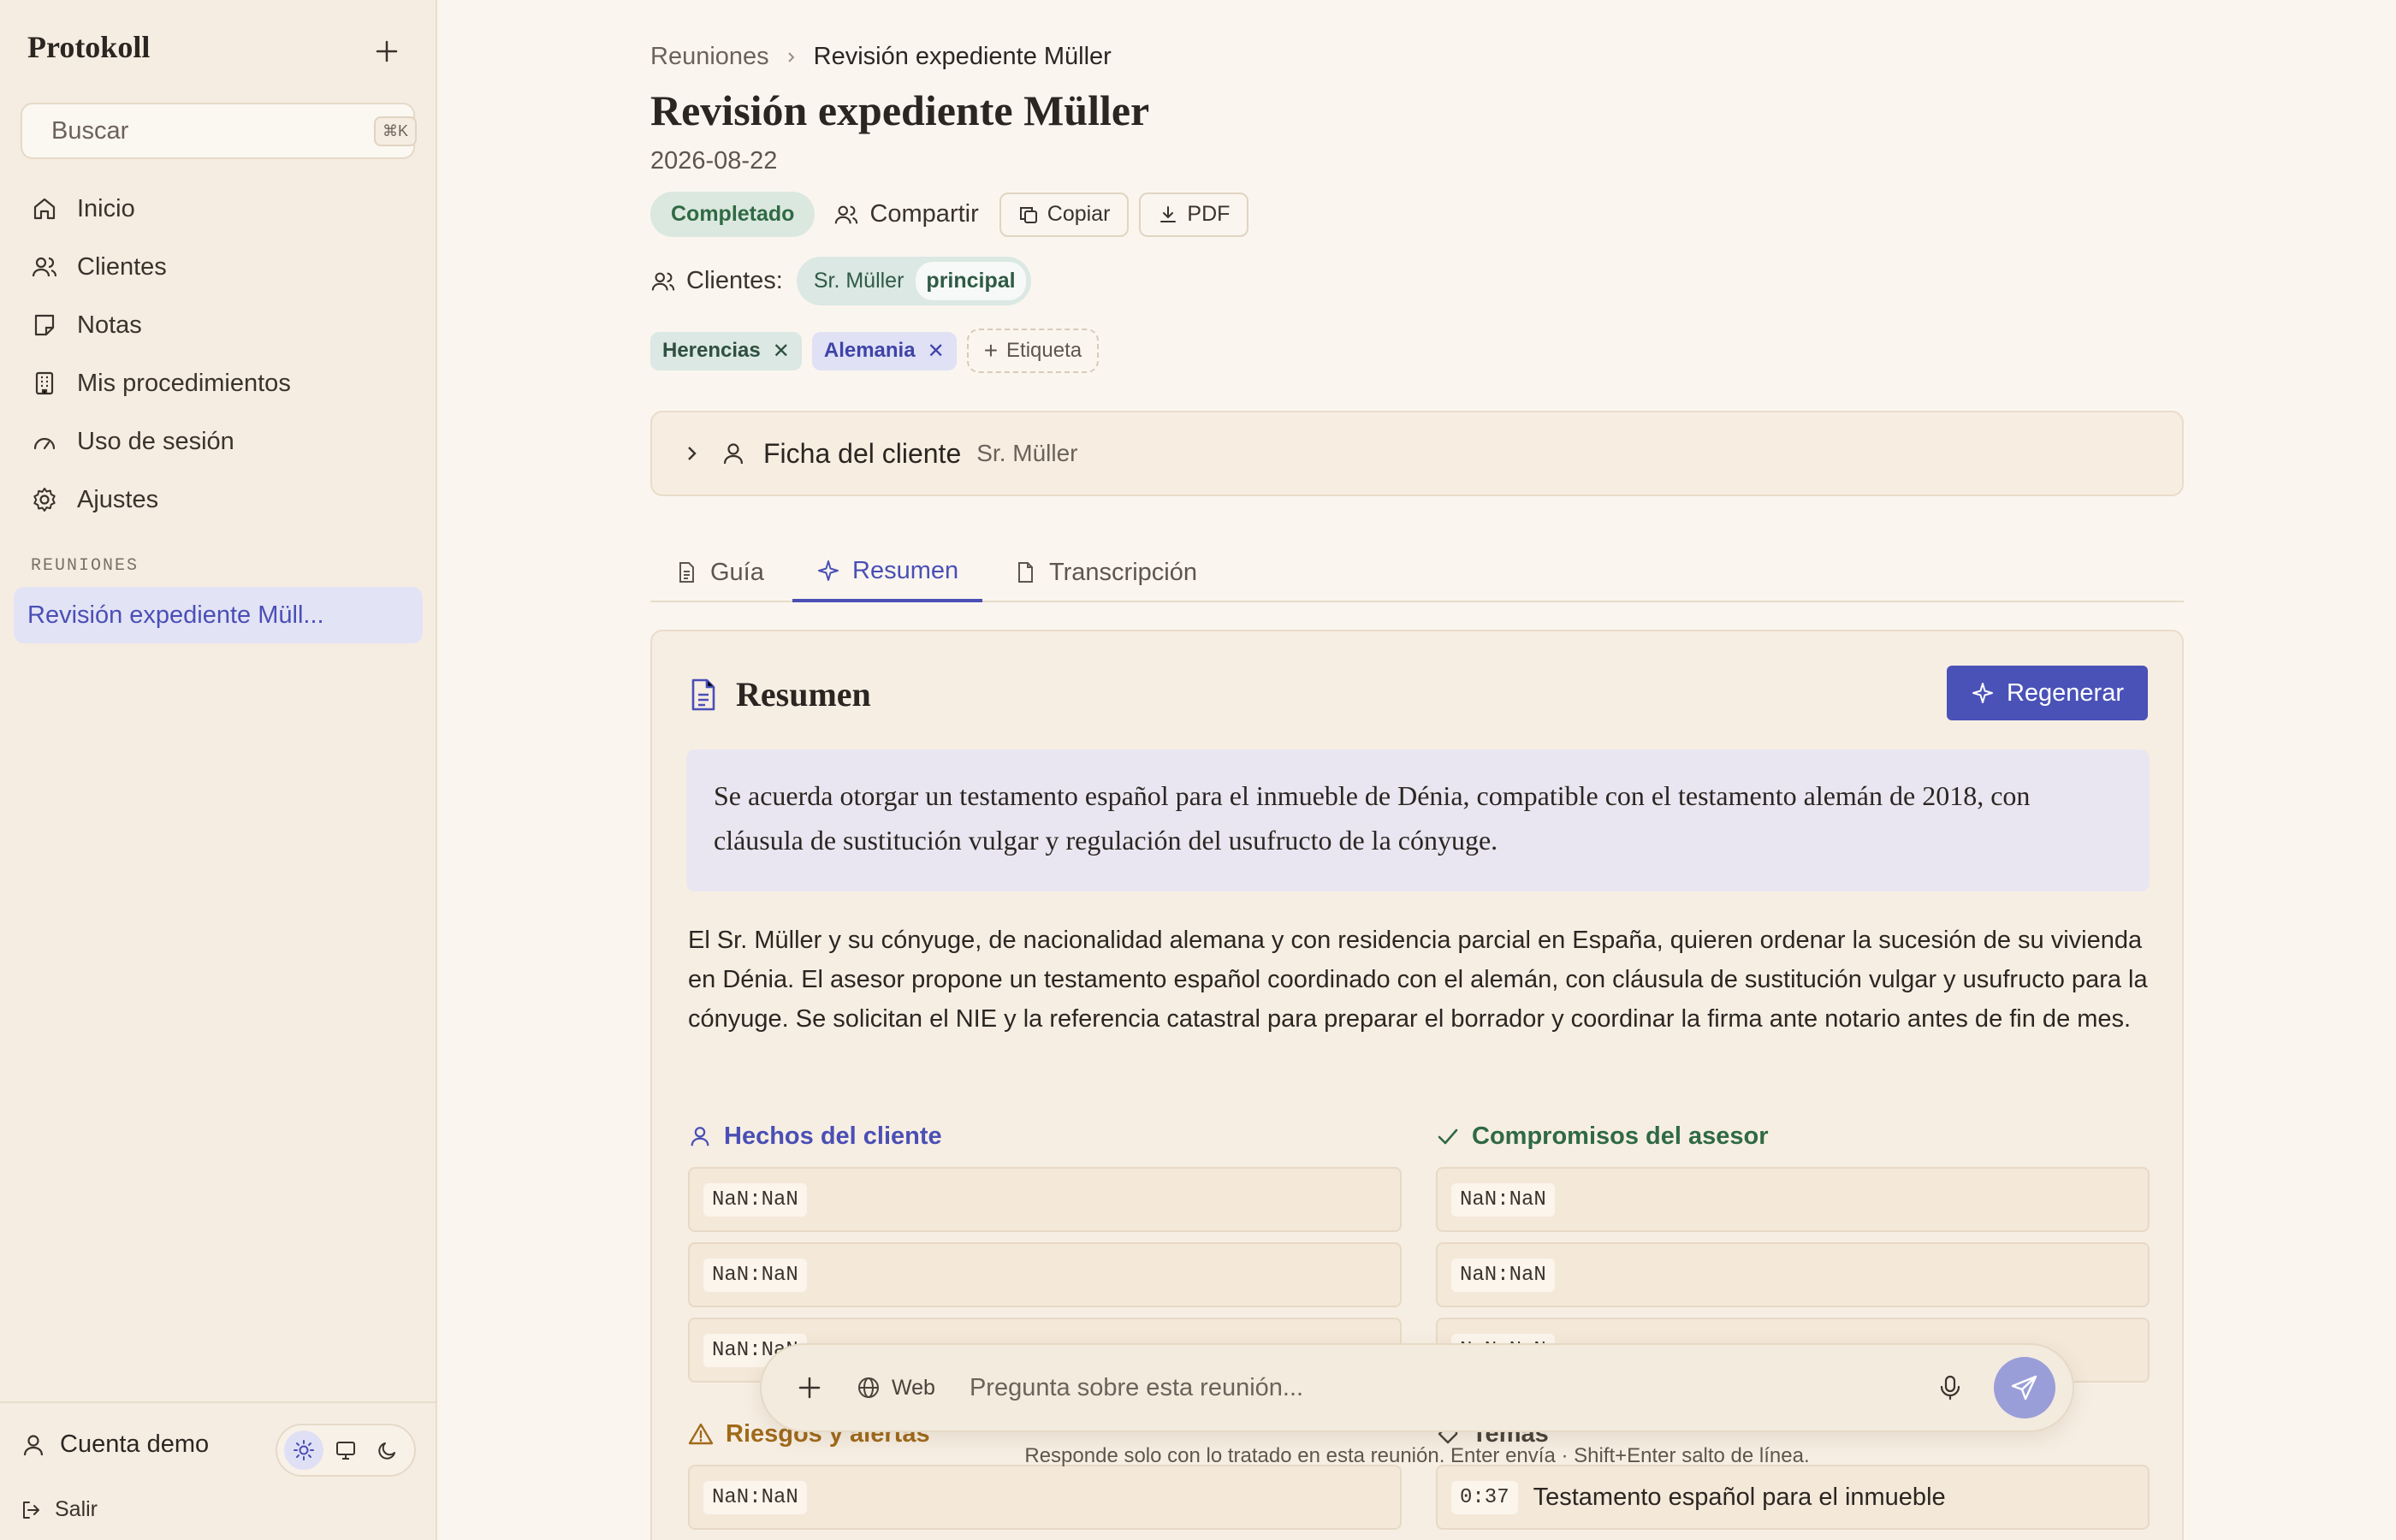  I want to click on monitor-icon, so click(345, 1451).